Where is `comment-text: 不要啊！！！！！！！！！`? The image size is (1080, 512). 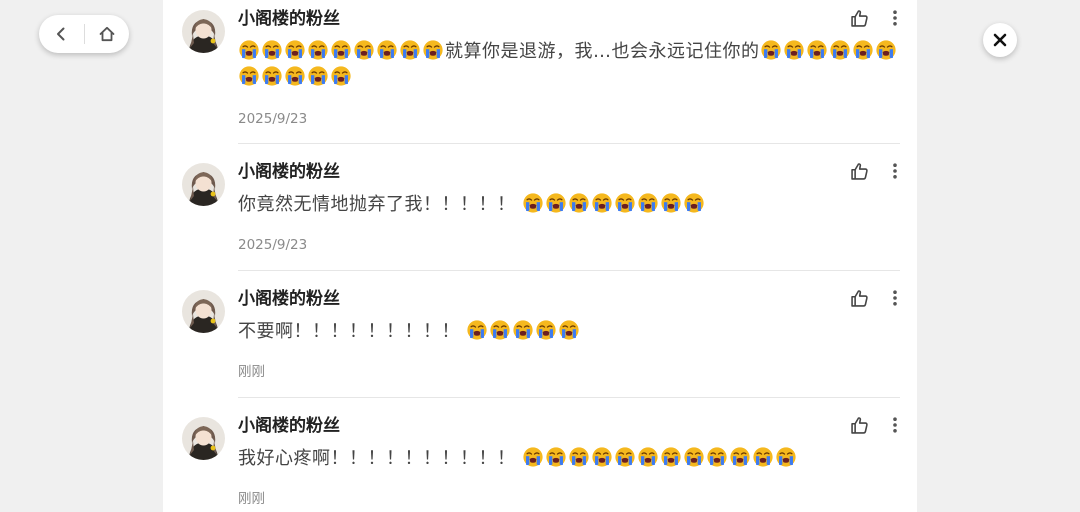
comment-text: 不要啊！！！！！！！！！ is located at coordinates (349, 331).